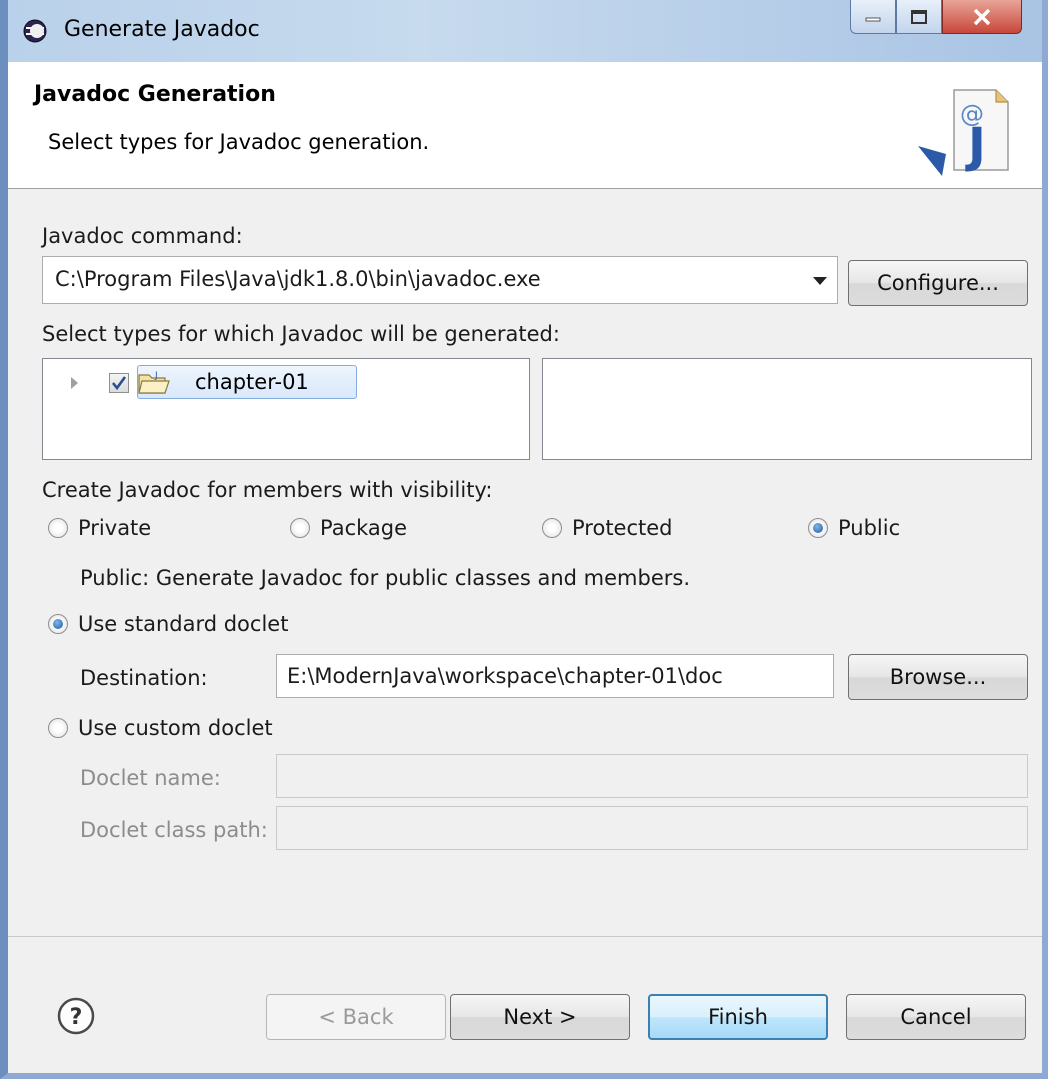 This screenshot has width=1048, height=1079. I want to click on radio-public: Public, so click(854, 528).